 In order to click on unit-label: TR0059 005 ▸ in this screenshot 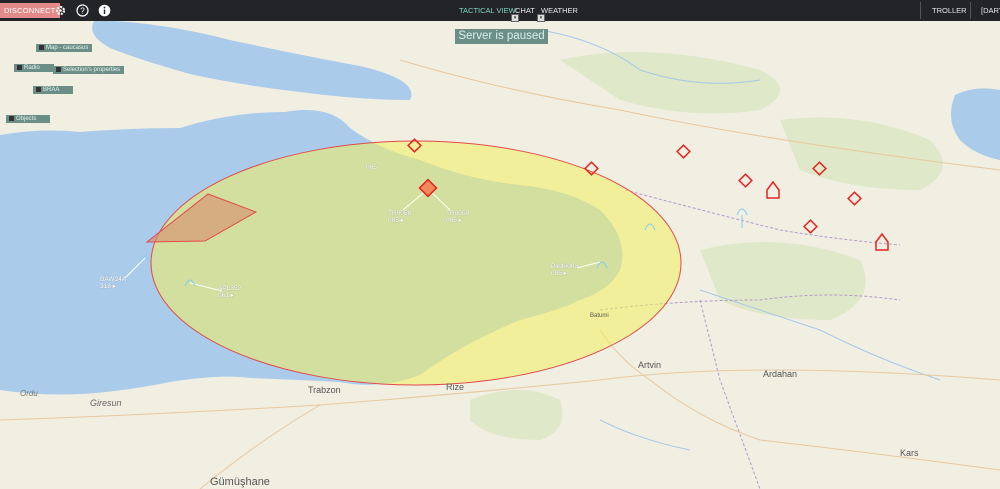, I will do `click(457, 217)`.